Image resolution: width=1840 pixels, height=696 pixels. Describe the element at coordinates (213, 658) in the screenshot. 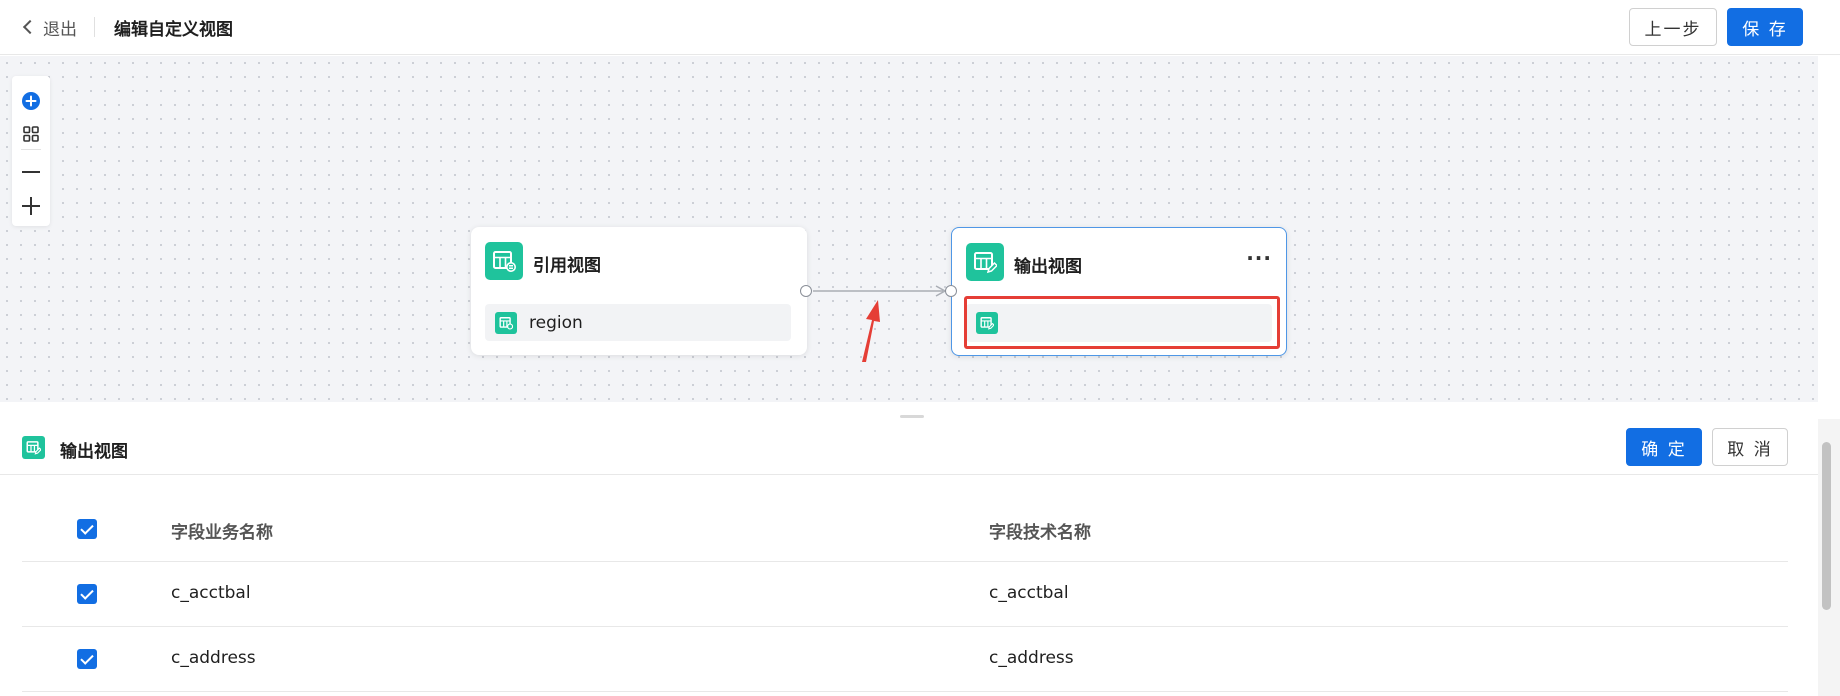

I see `business-name-cell: c_address` at that location.